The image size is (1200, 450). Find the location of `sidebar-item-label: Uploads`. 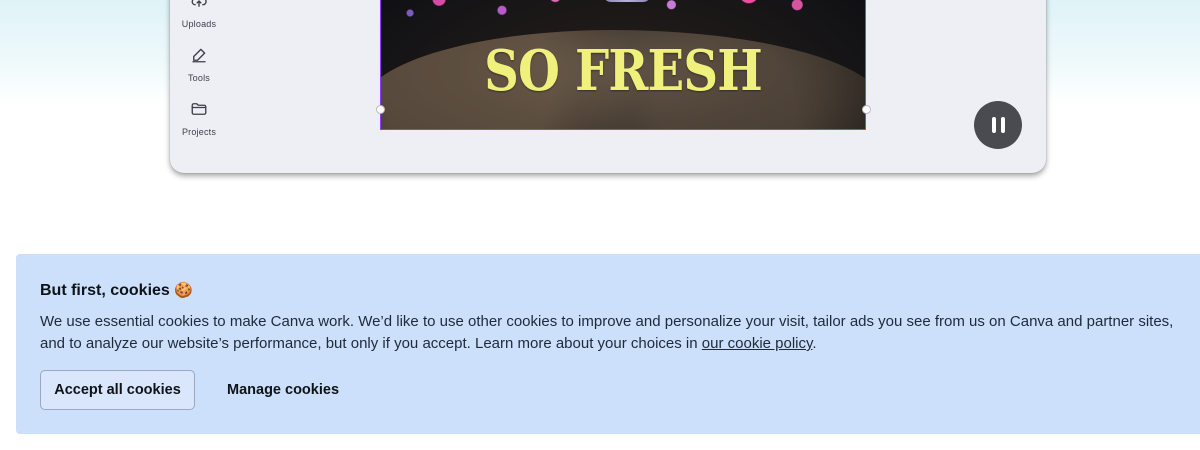

sidebar-item-label: Uploads is located at coordinates (199, 24).